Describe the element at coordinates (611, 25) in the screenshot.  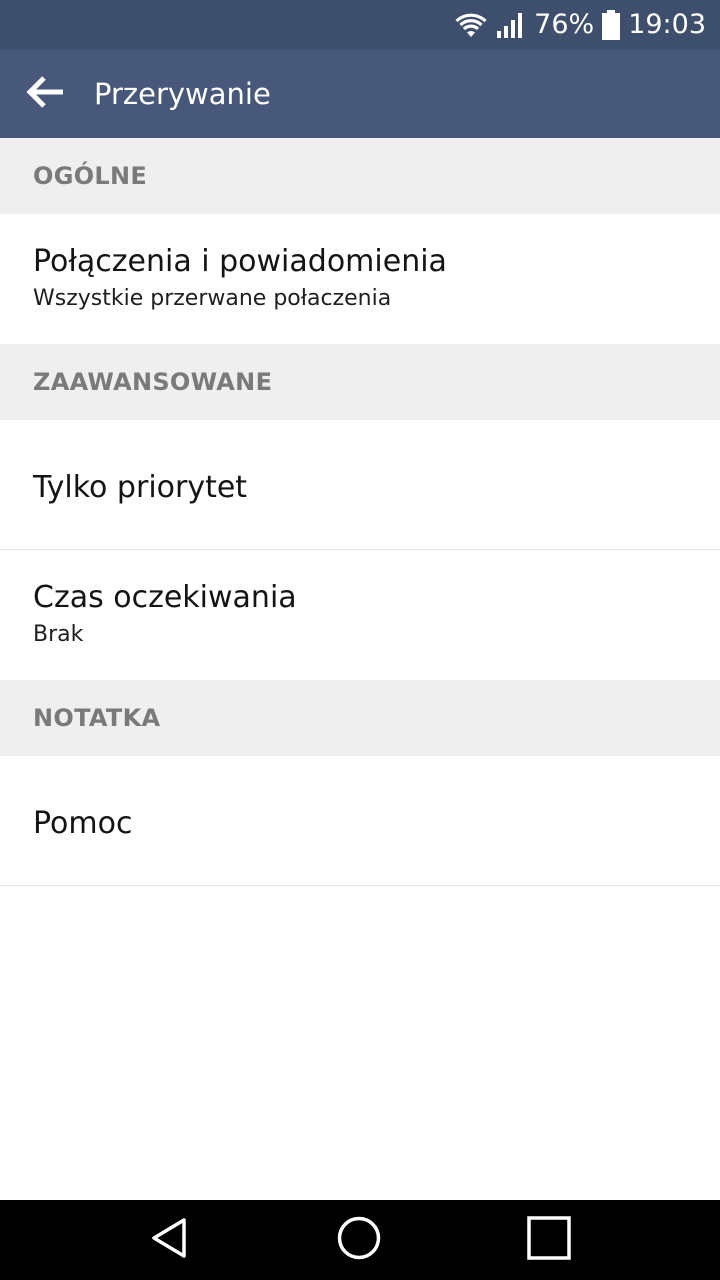
I see `battery-icon` at that location.